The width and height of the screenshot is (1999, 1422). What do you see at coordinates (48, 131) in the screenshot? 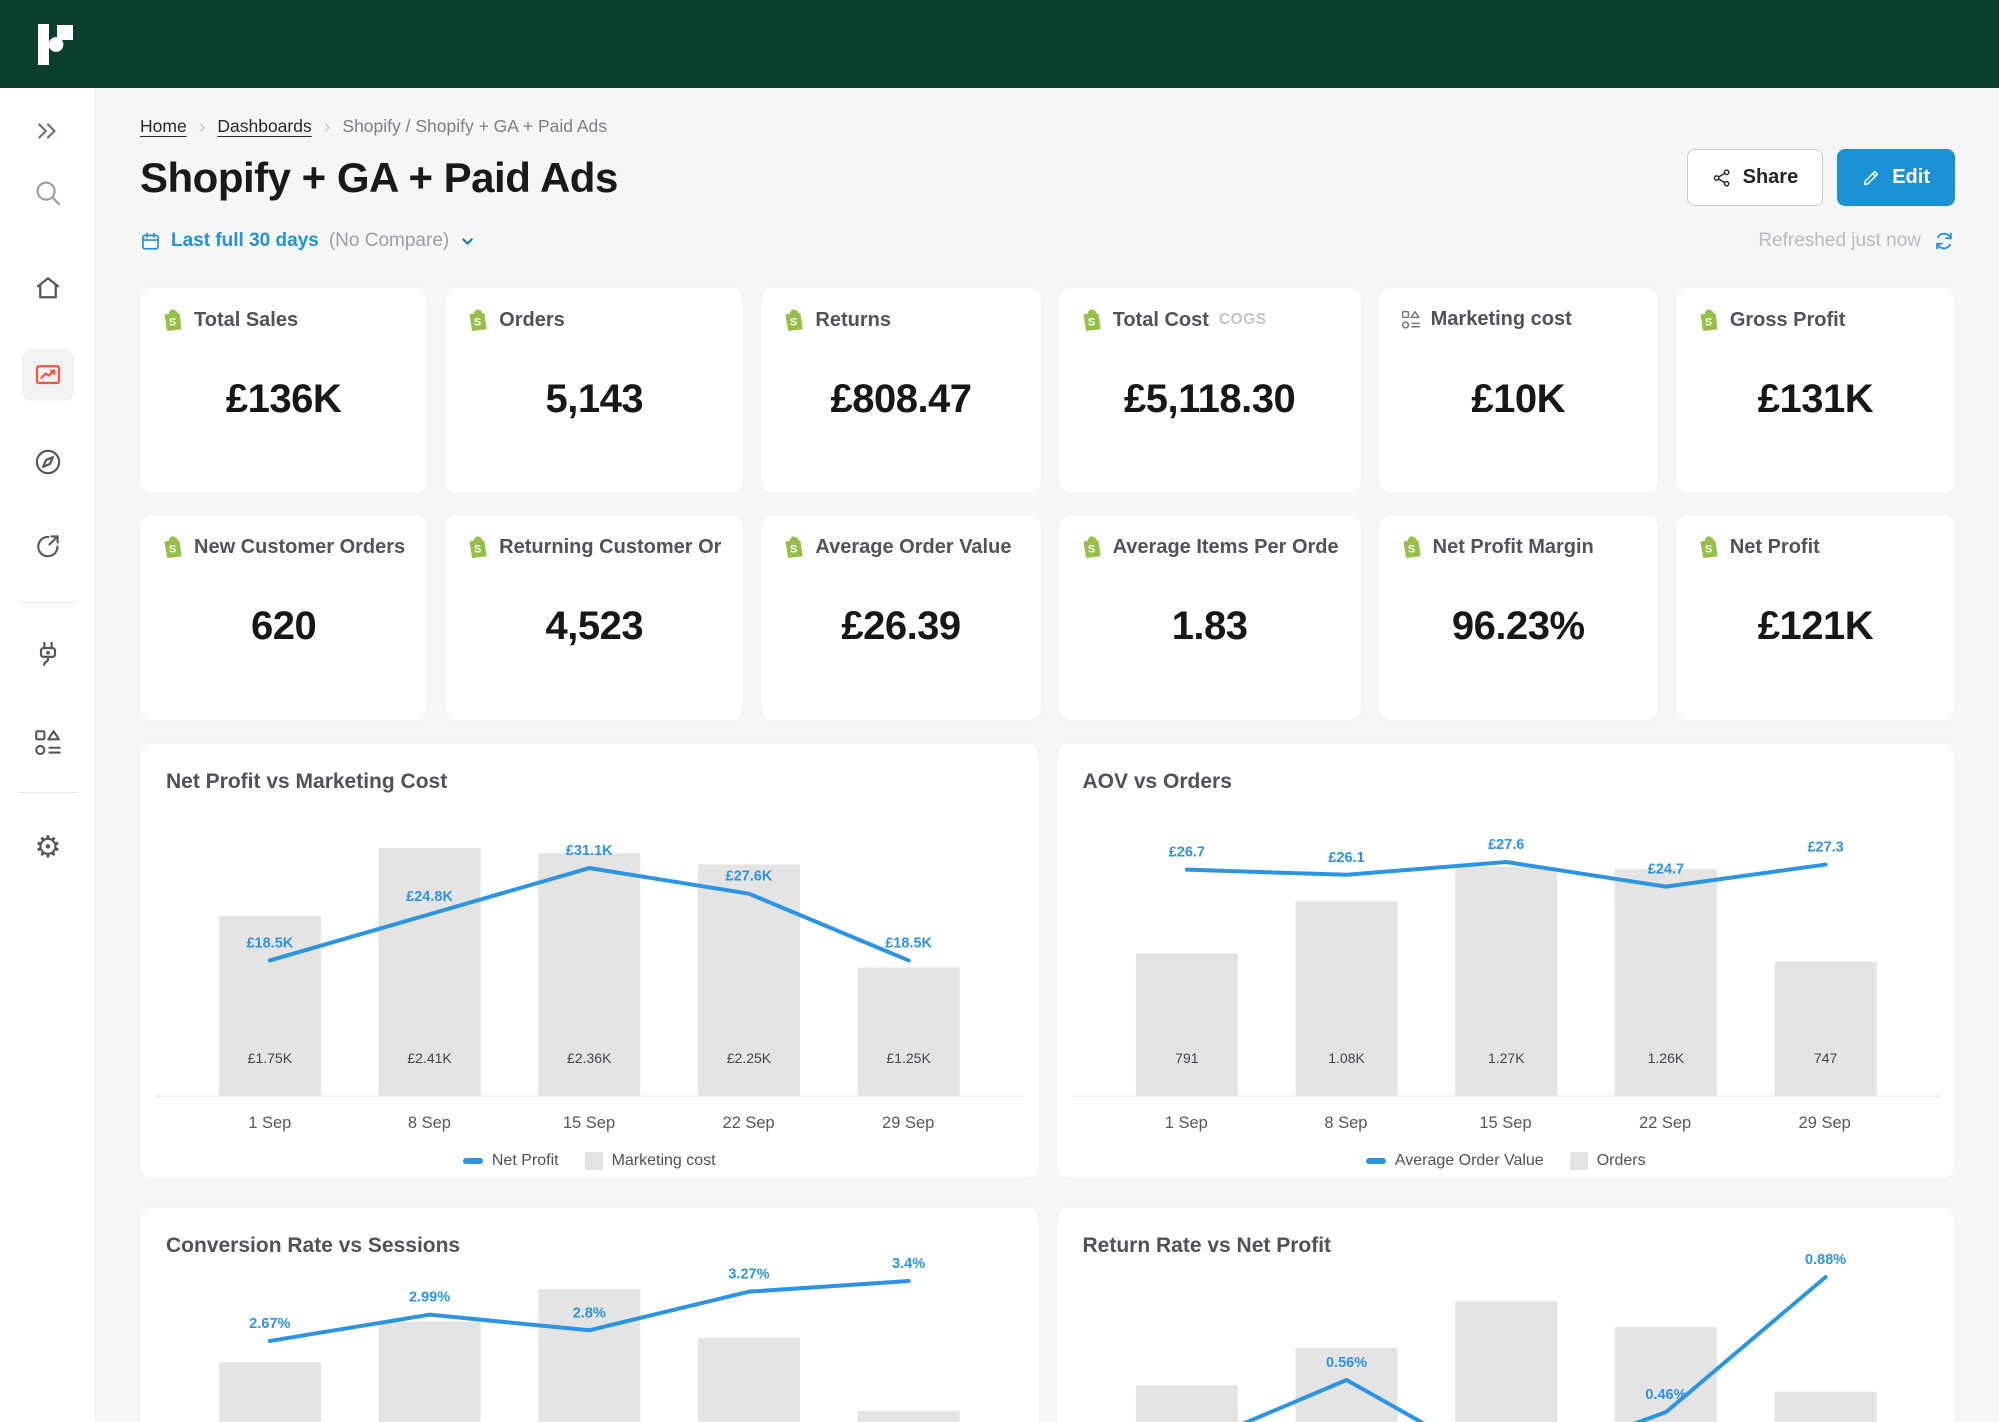
I see `sidebar-expand-button` at bounding box center [48, 131].